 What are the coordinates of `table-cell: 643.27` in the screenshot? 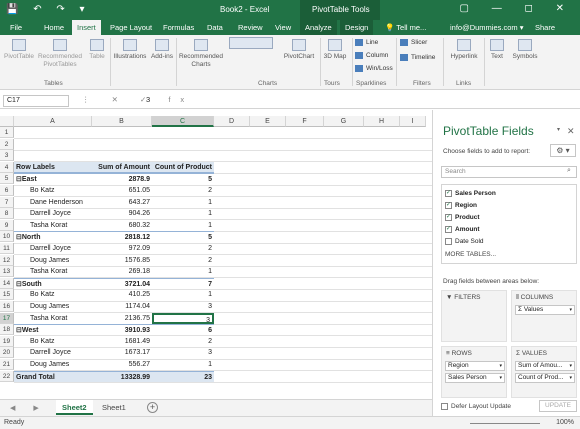 It's located at (122, 202).